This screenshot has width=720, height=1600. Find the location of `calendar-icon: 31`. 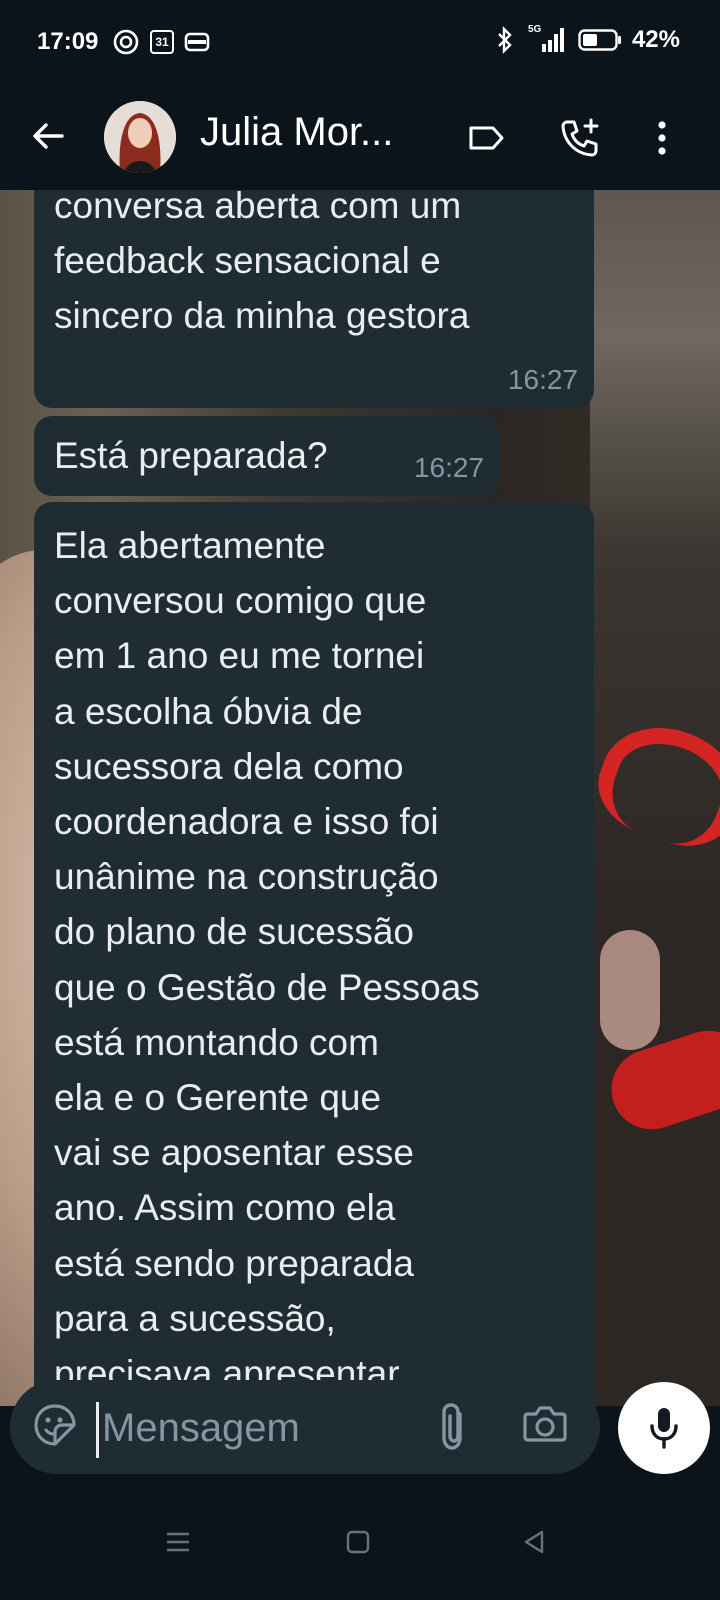

calendar-icon: 31 is located at coordinates (162, 42).